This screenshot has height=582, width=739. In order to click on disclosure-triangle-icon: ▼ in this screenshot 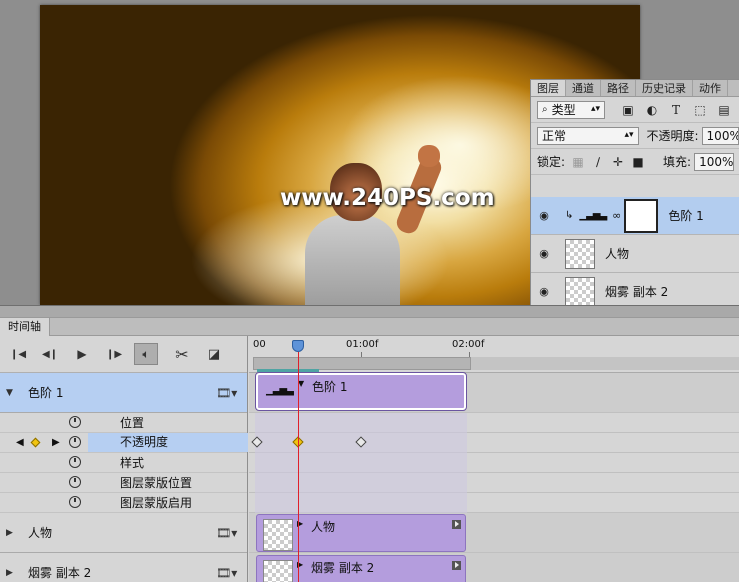, I will do `click(13, 393)`.